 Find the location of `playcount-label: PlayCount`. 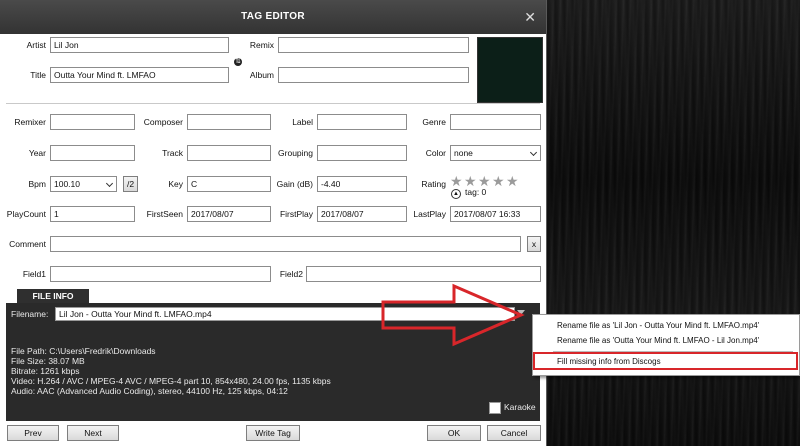

playcount-label: PlayCount is located at coordinates (26, 214).